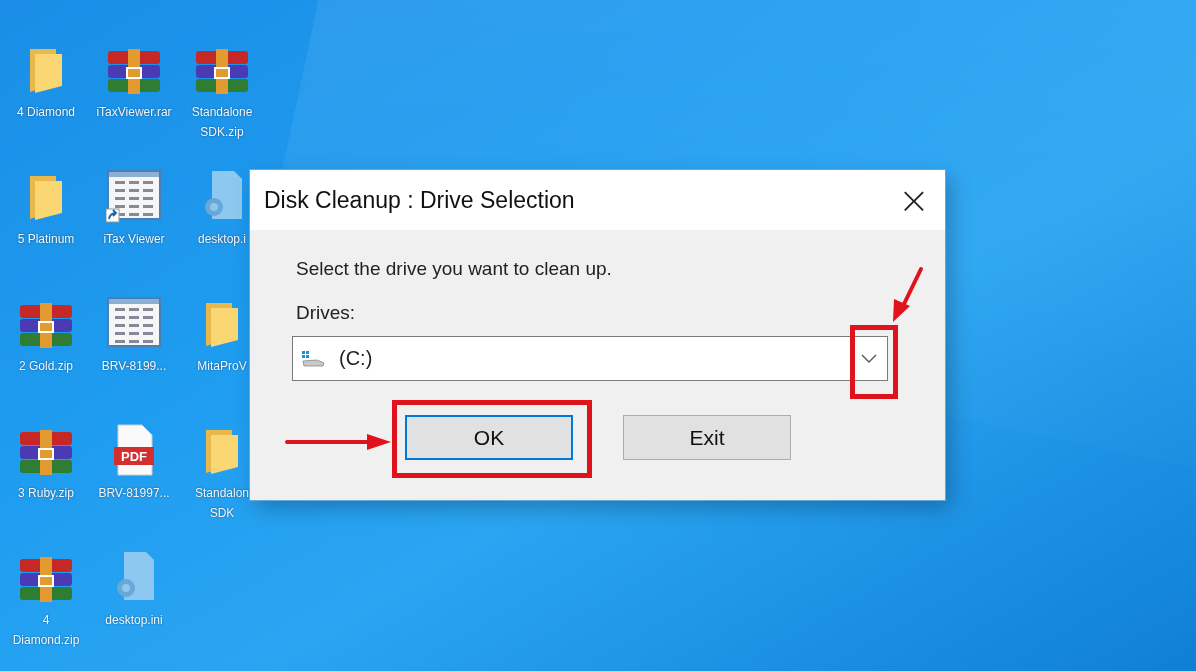  I want to click on desktop-icon: iTaxViewer.rar, so click(134, 101).